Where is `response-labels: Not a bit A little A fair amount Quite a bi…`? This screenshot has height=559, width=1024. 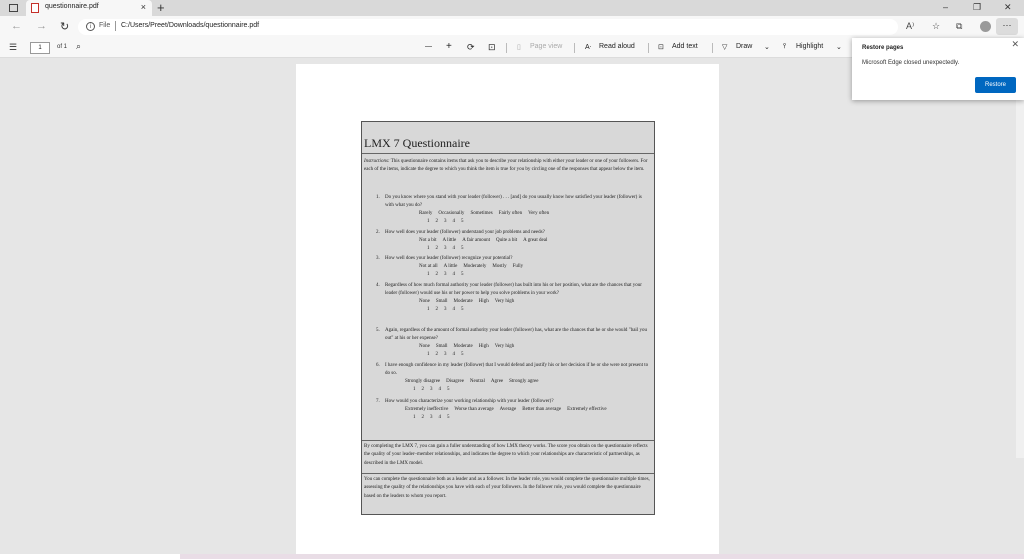
response-labels: Not a bit A little A fair amount Quite a bi… is located at coordinates (483, 240).